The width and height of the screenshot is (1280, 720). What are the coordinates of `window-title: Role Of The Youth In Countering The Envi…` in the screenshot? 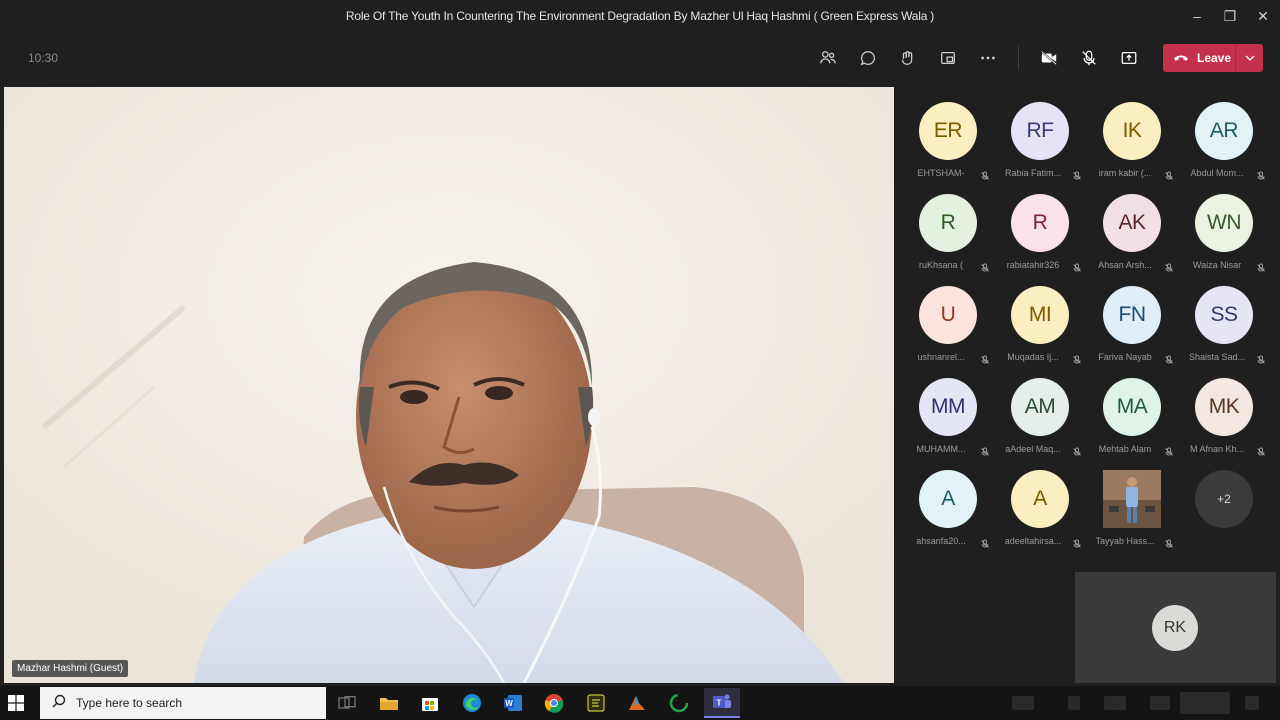 It's located at (640, 16).